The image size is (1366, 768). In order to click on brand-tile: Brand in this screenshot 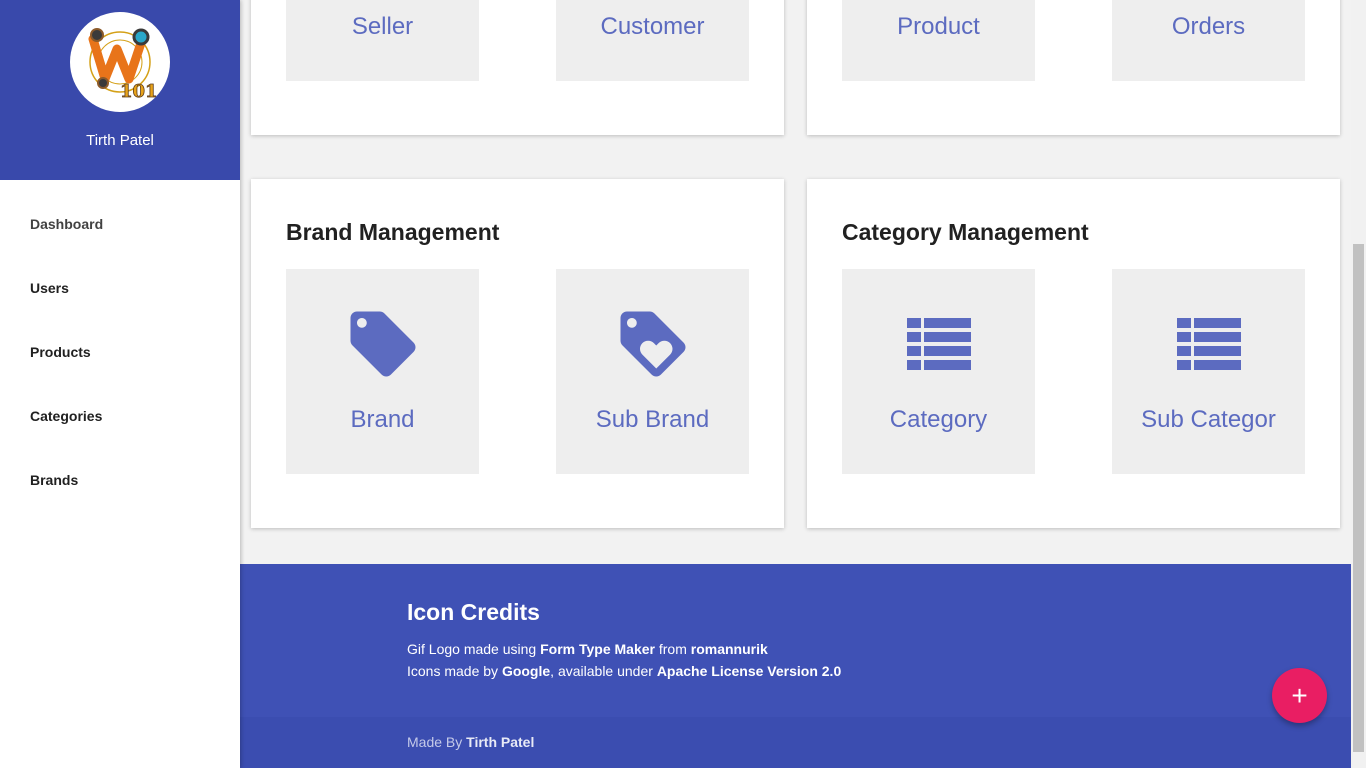, I will do `click(382, 371)`.